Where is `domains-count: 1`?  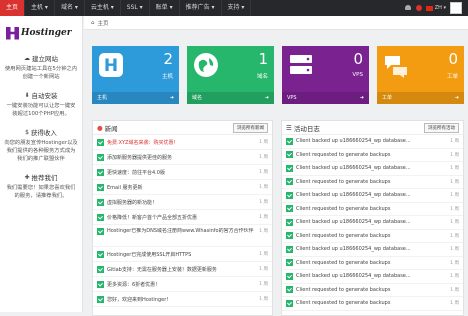
domains-count: 1 is located at coordinates (263, 59).